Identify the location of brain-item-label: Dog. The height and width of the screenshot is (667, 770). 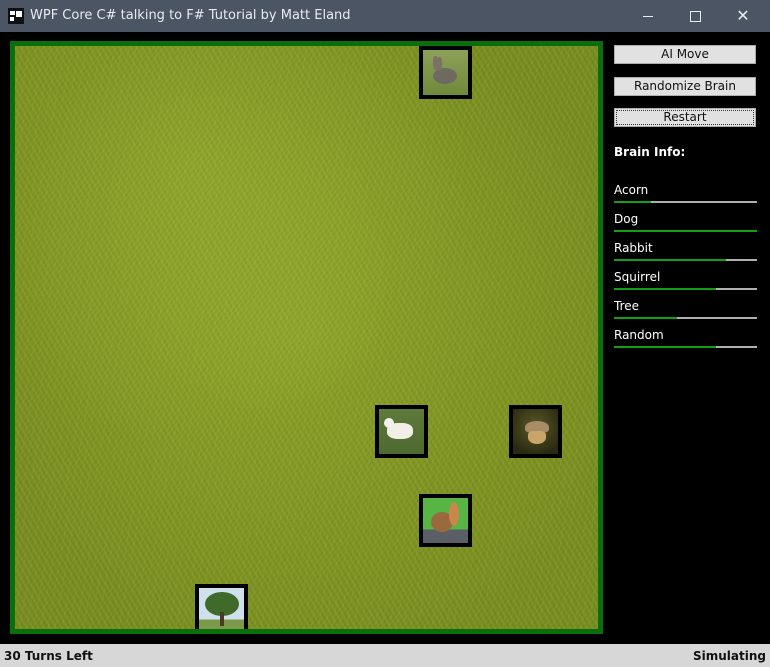
(626, 219).